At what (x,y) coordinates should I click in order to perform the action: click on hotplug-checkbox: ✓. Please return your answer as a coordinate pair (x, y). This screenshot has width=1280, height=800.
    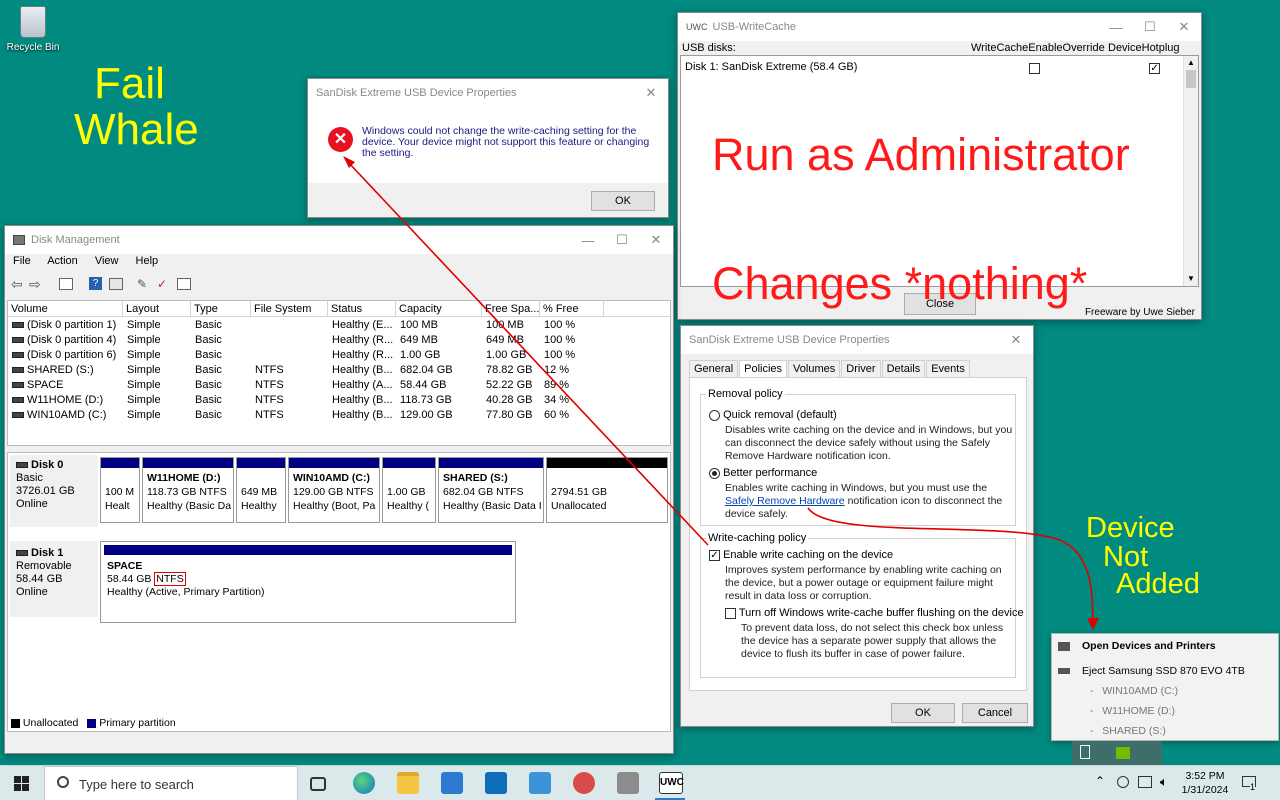
    Looking at the image, I should click on (1155, 68).